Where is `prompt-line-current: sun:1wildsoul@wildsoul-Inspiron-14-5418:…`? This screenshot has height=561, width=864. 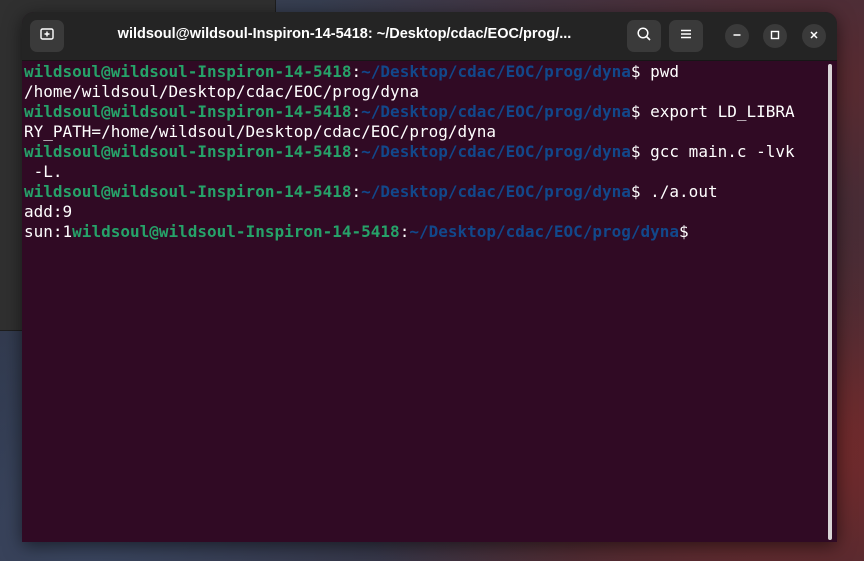 prompt-line-current: sun:1wildsoul@wildsoul-Inspiron-14-5418:… is located at coordinates (430, 232).